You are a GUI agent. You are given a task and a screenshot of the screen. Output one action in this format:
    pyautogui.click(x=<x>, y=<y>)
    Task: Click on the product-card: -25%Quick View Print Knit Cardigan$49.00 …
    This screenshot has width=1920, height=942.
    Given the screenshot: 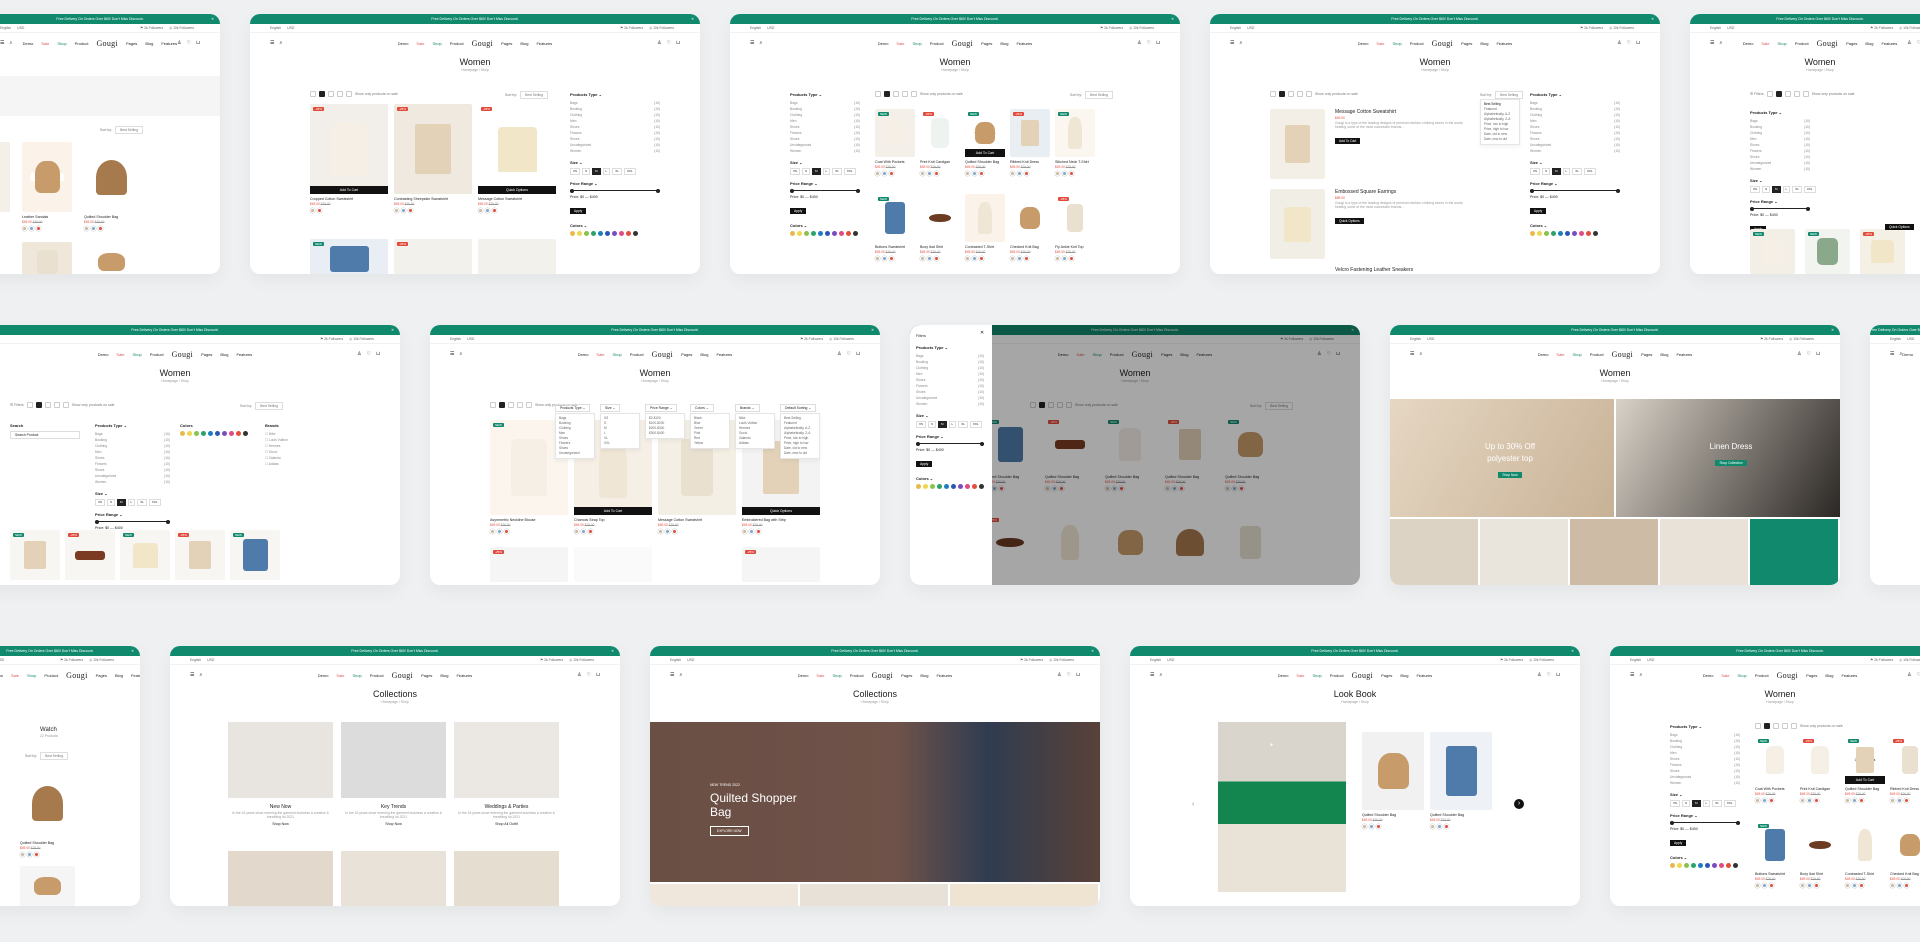 What is the action you would take?
    pyautogui.click(x=940, y=142)
    